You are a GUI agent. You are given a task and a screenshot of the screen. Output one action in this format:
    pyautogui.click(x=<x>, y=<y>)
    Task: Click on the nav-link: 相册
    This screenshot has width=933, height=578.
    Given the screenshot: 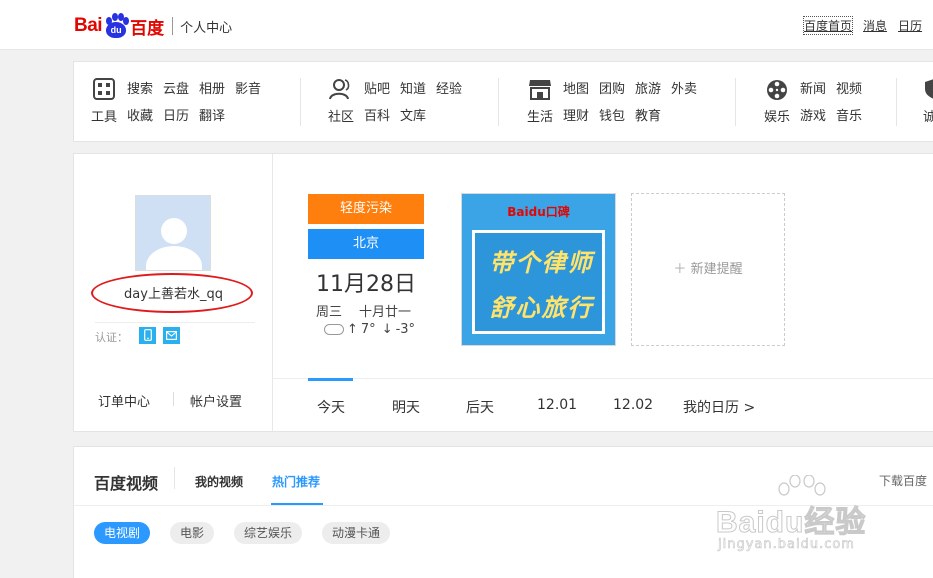 What is the action you would take?
    pyautogui.click(x=212, y=87)
    